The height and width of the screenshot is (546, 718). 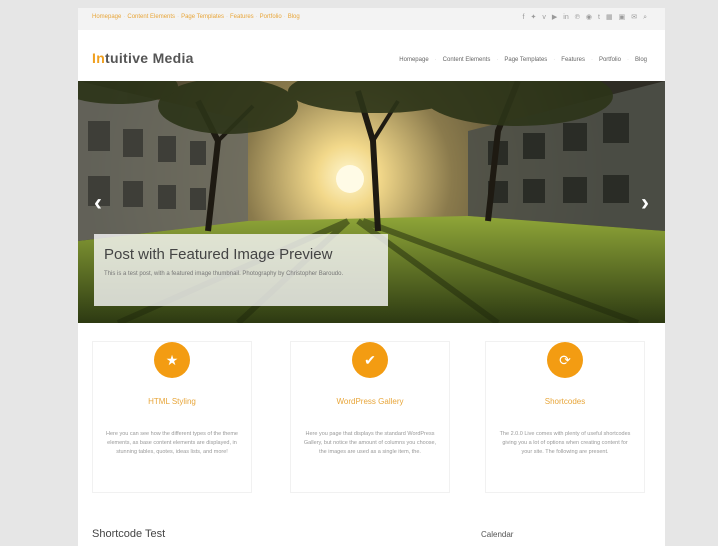 I want to click on tumblr-icon: t, so click(x=599, y=18).